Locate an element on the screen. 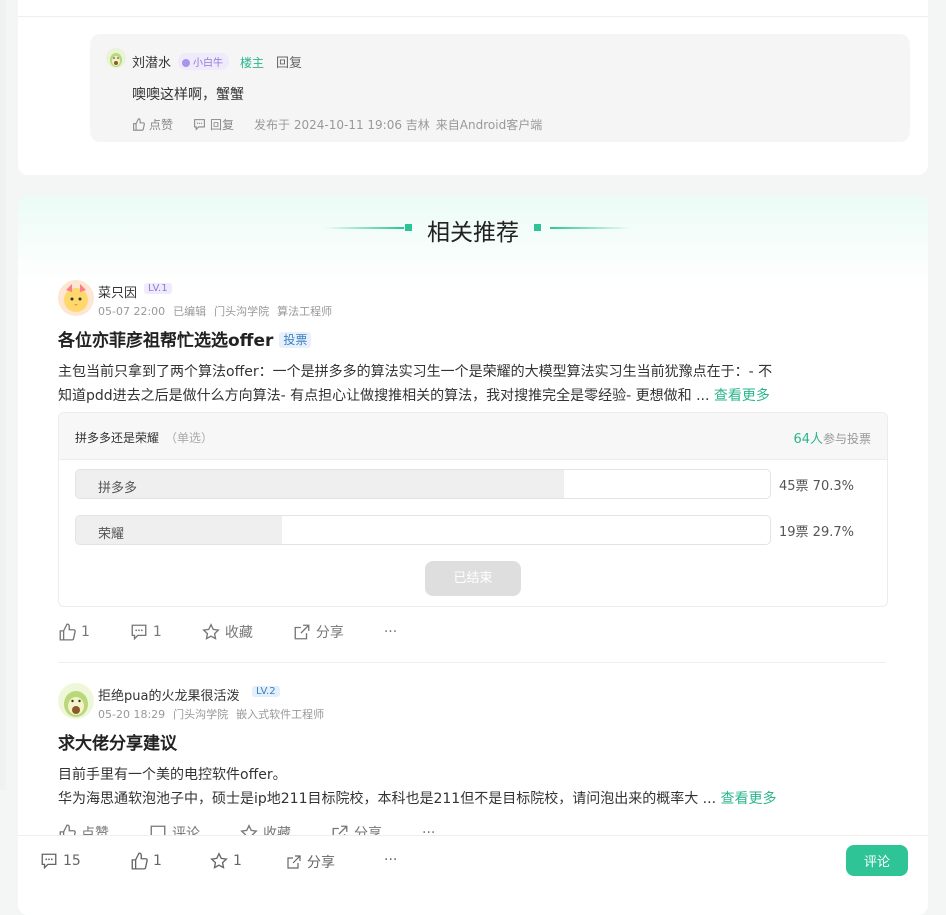 The height and width of the screenshot is (915, 946). publish-time: 发布于 2024-10-11 19:06 吉林 is located at coordinates (342, 125).